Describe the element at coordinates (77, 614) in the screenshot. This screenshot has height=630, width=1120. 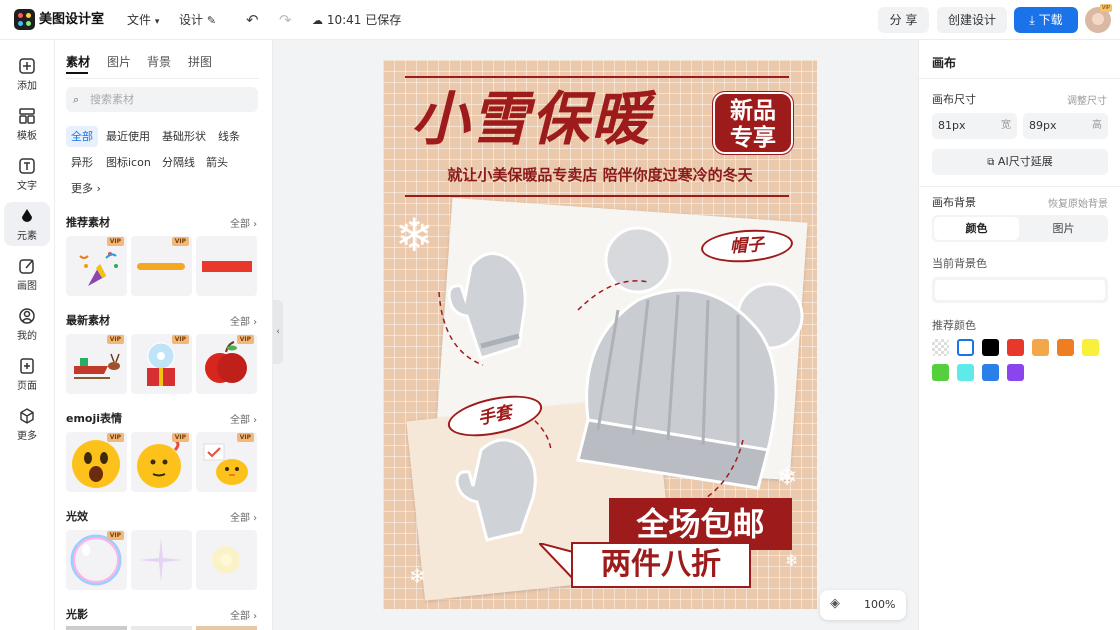
I see `section-title-light-shadow: 光影` at that location.